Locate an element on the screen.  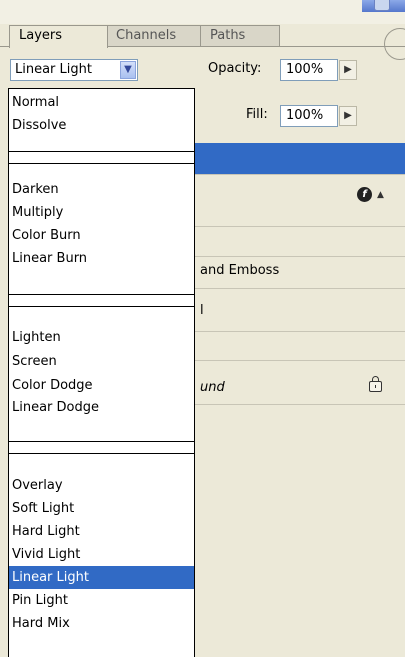
window-button-icon is located at coordinates (382, 5).